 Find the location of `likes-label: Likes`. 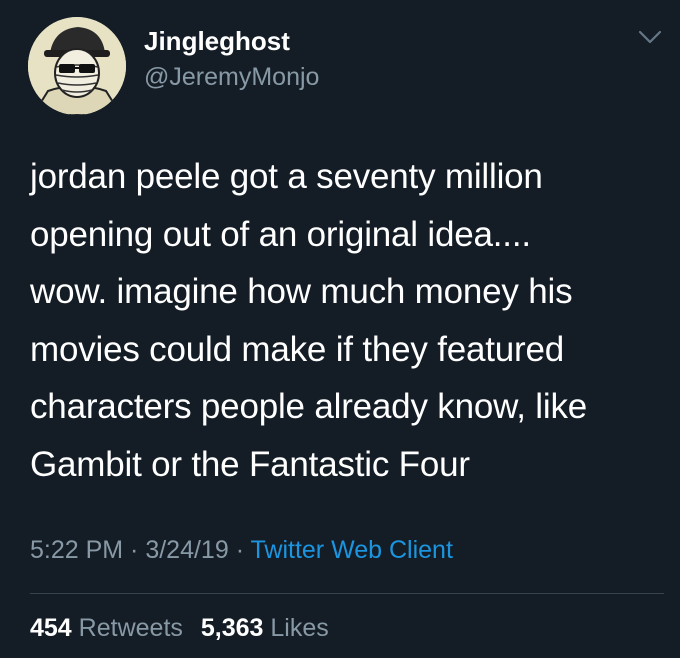

likes-label: Likes is located at coordinates (299, 628).